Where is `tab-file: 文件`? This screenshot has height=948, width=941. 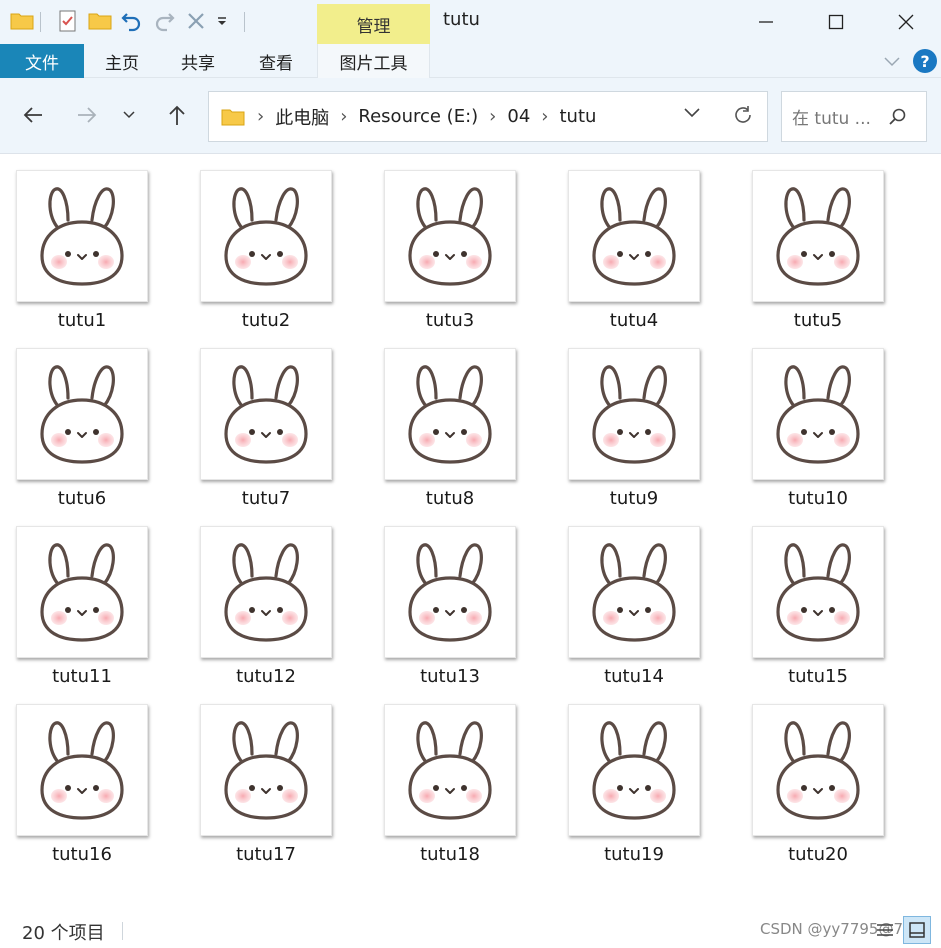 tab-file: 文件 is located at coordinates (42, 61).